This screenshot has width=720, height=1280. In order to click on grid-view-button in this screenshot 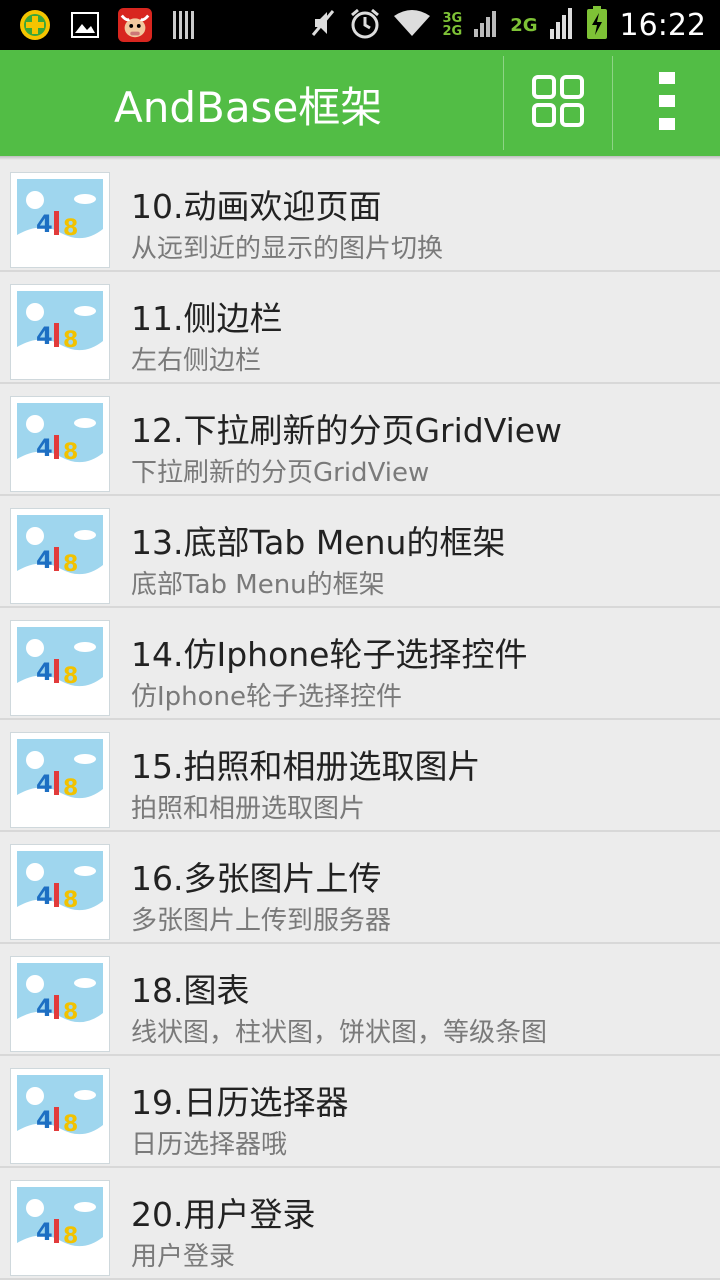, I will do `click(558, 103)`.